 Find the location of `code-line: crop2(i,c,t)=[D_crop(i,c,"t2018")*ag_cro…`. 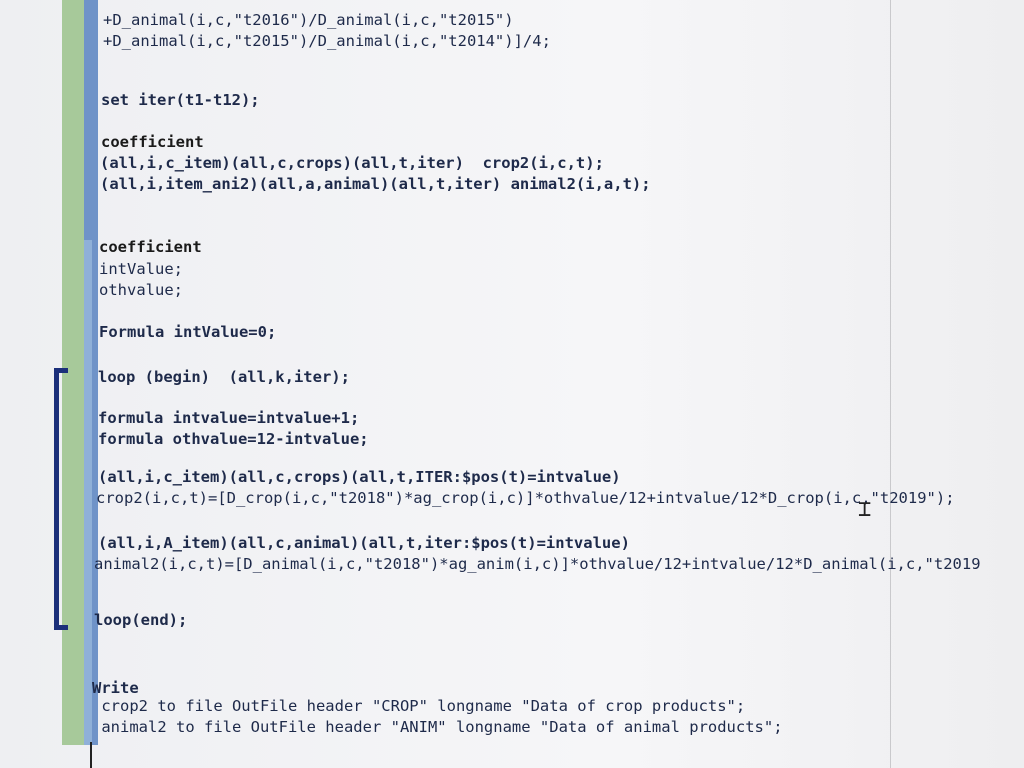

code-line: crop2(i,c,t)=[D_crop(i,c,"t2018")*ag_cro… is located at coordinates (525, 498).